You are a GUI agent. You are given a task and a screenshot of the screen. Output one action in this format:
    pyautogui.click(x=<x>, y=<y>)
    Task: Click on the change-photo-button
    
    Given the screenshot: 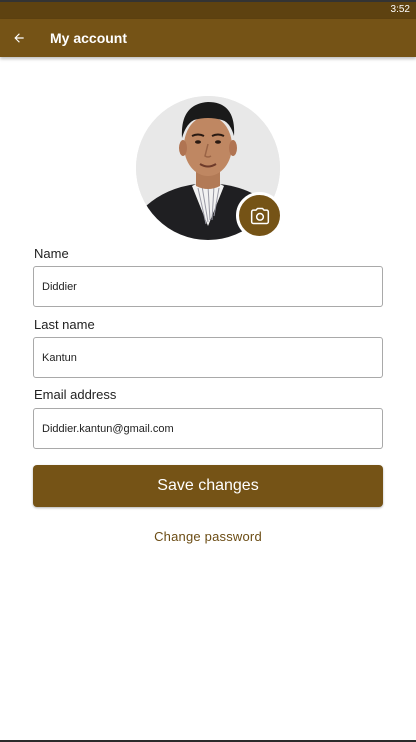 What is the action you would take?
    pyautogui.click(x=259, y=215)
    